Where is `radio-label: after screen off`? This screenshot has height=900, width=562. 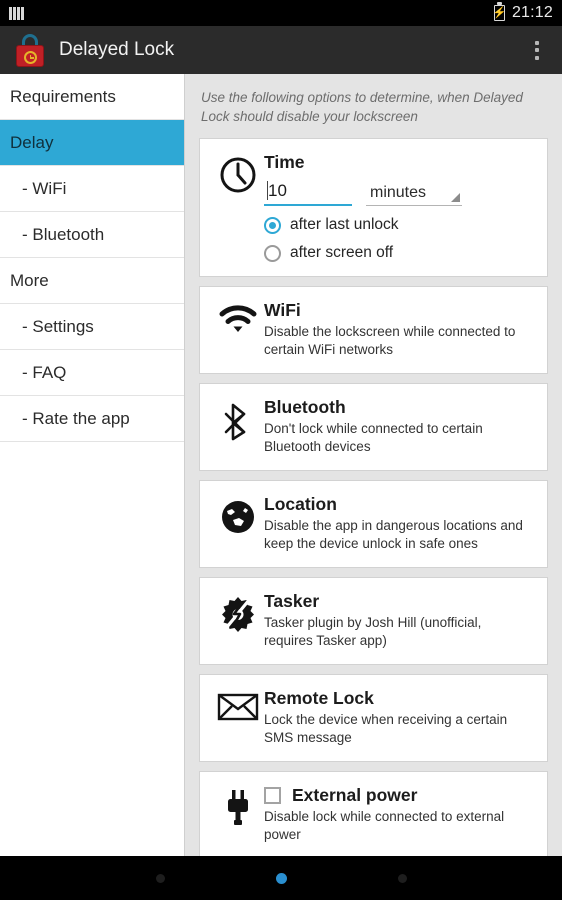
radio-label: after screen off is located at coordinates (342, 253).